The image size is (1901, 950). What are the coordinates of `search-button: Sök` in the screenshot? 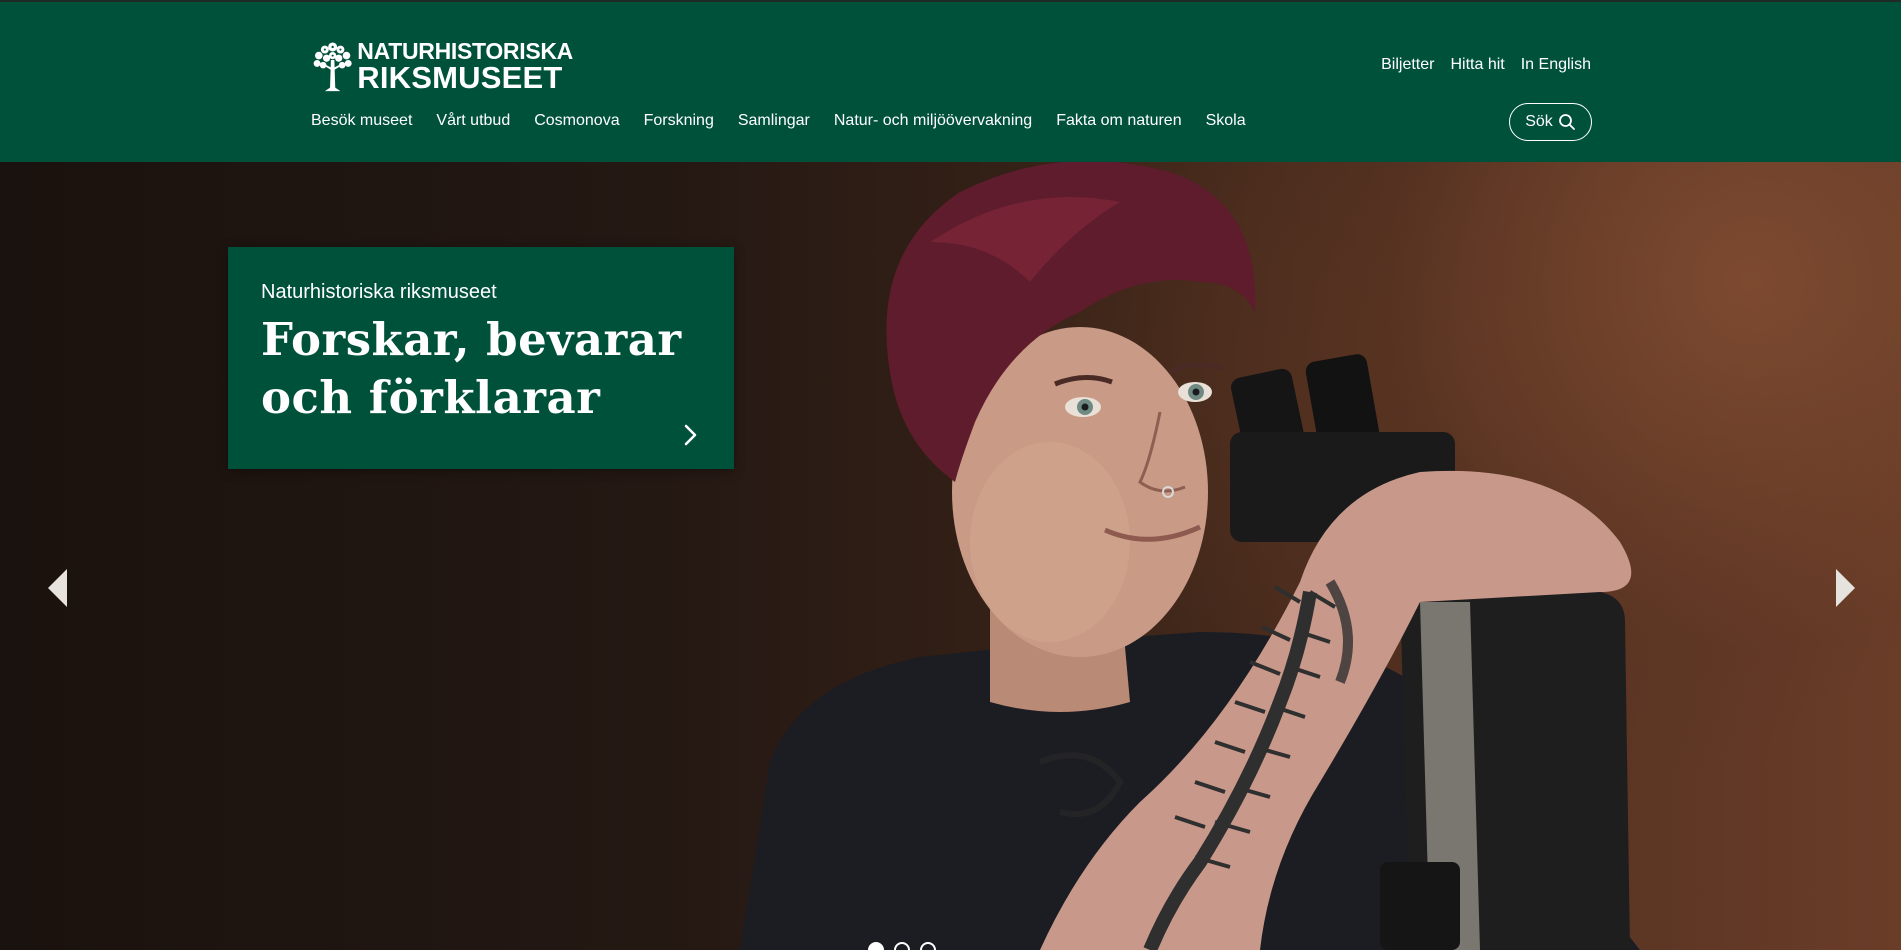 It's located at (1550, 122).